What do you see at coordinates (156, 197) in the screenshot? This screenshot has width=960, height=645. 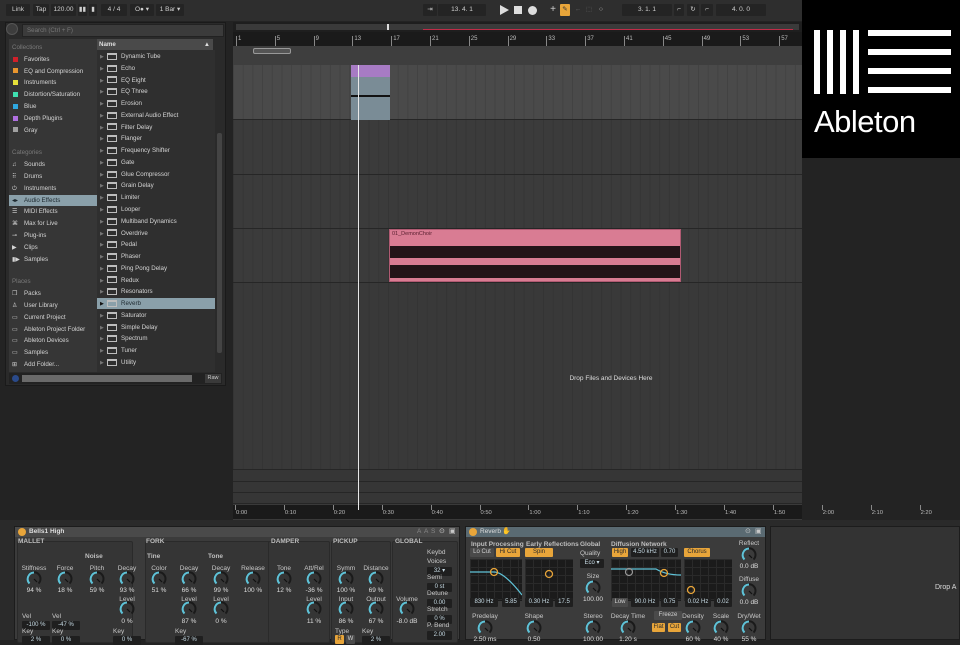 I see `browser-item: ▶ Limiter` at bounding box center [156, 197].